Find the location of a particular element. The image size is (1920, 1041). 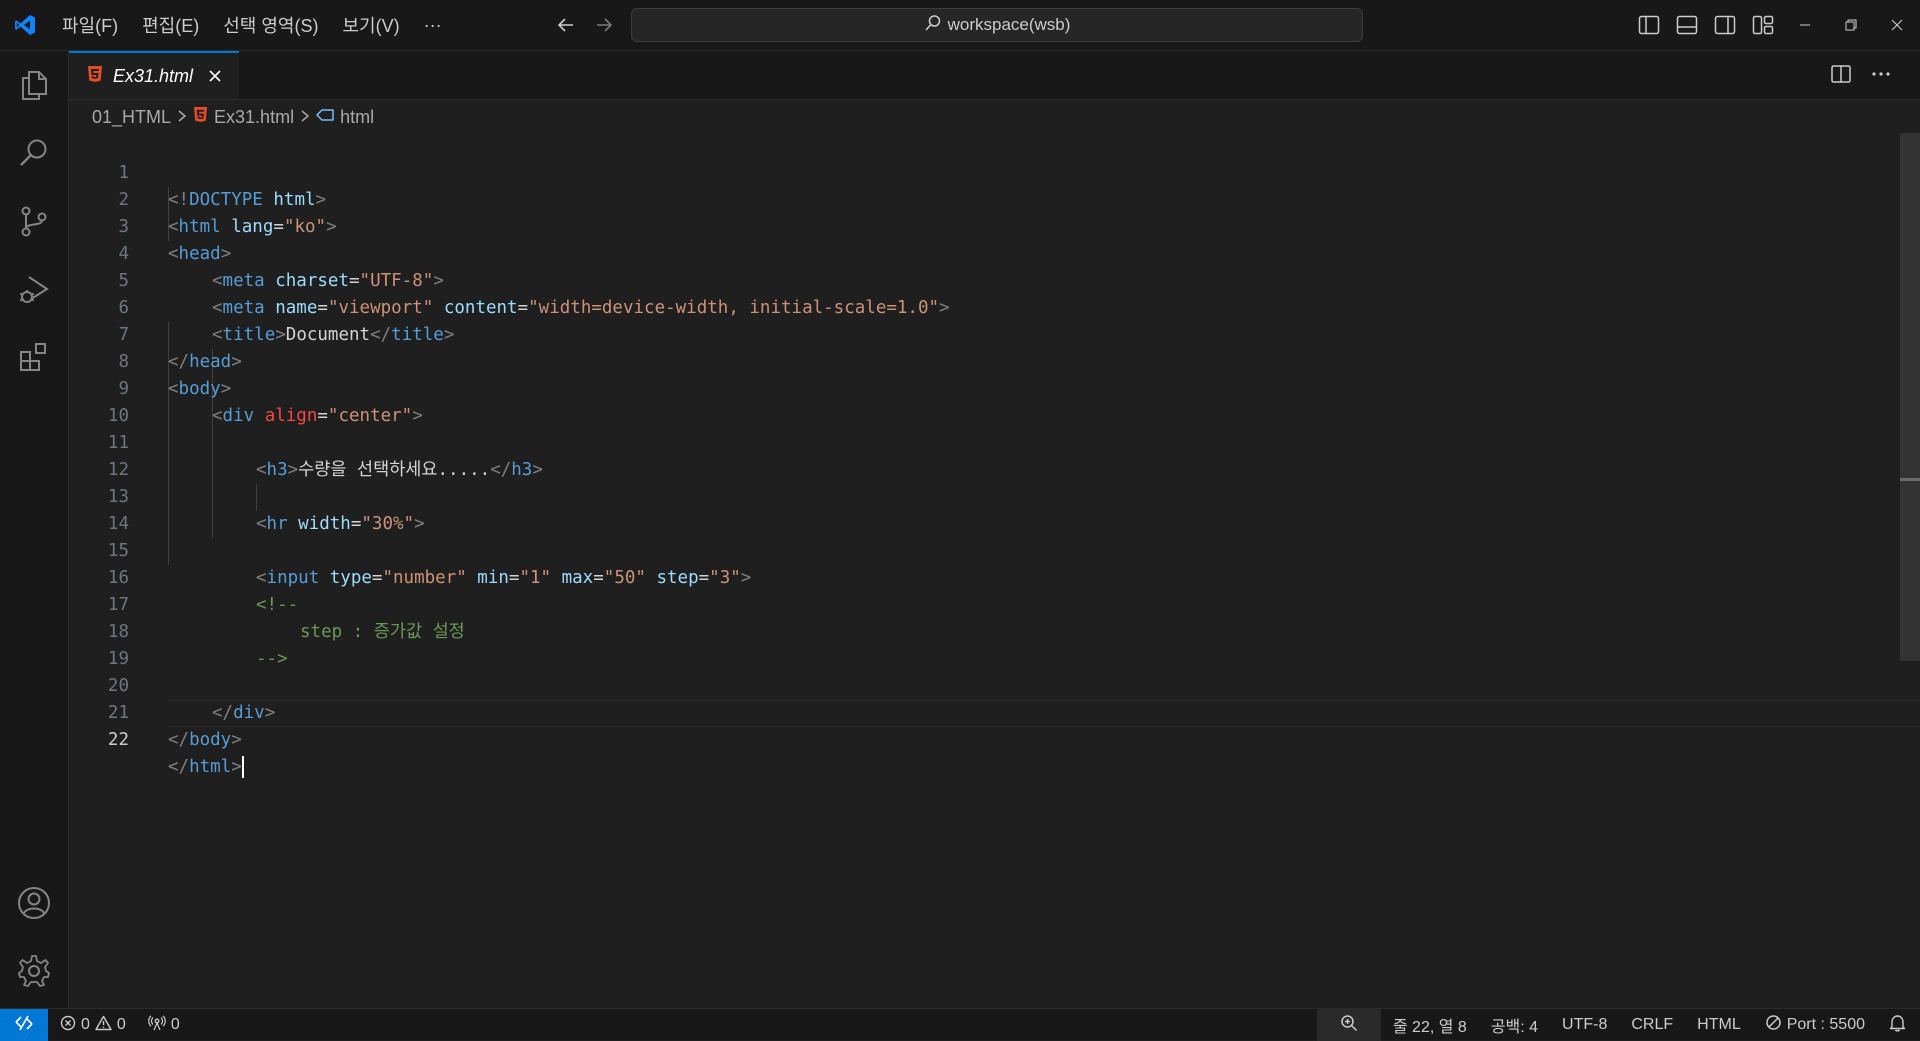

search-sidebar-icon is located at coordinates (34, 153).